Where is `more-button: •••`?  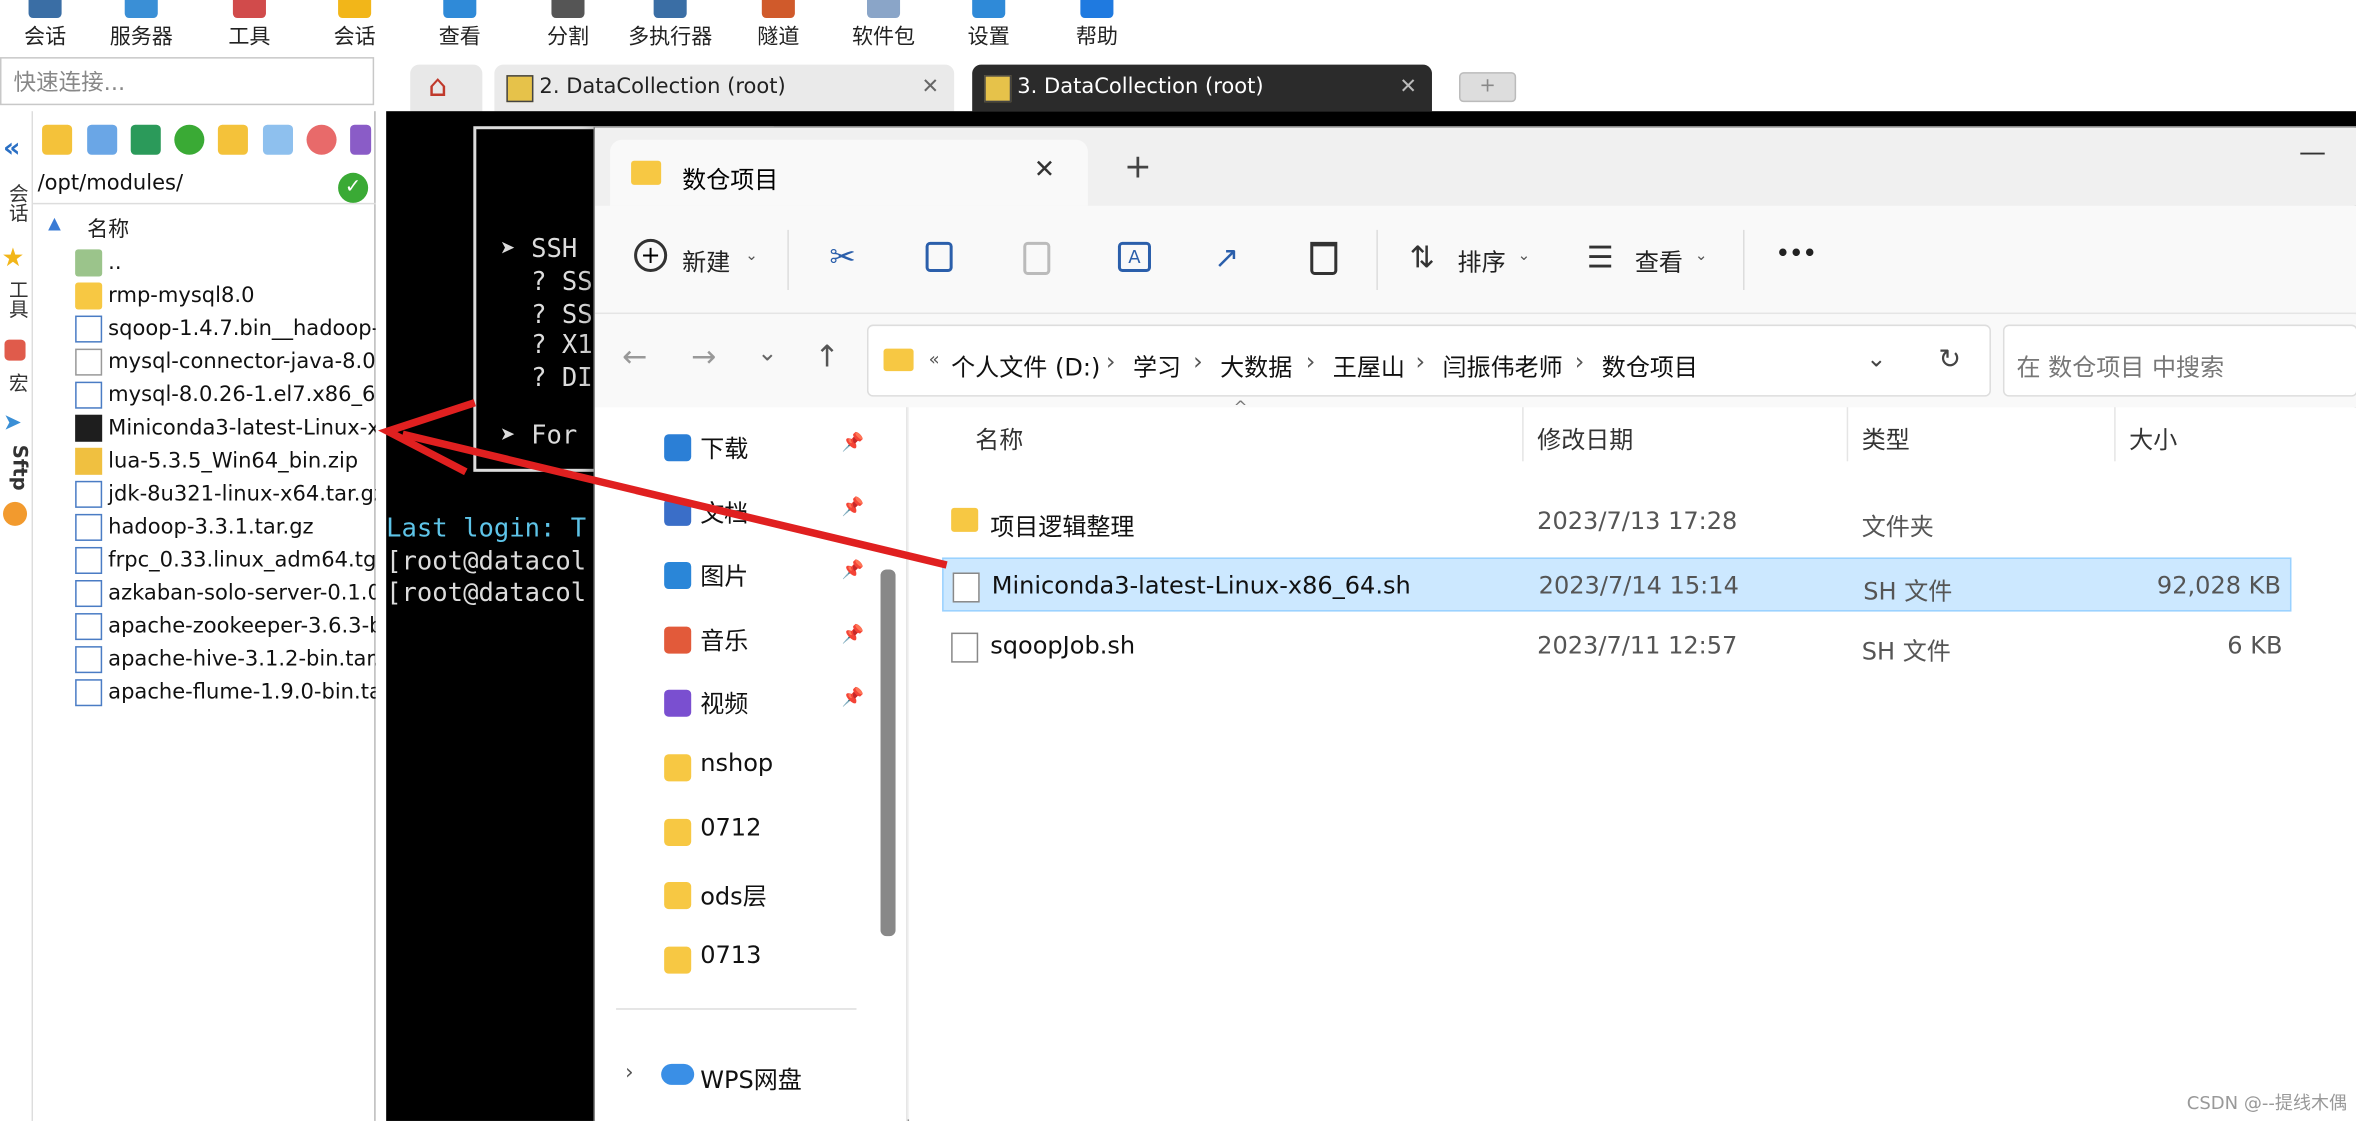 more-button: ••• is located at coordinates (1796, 254).